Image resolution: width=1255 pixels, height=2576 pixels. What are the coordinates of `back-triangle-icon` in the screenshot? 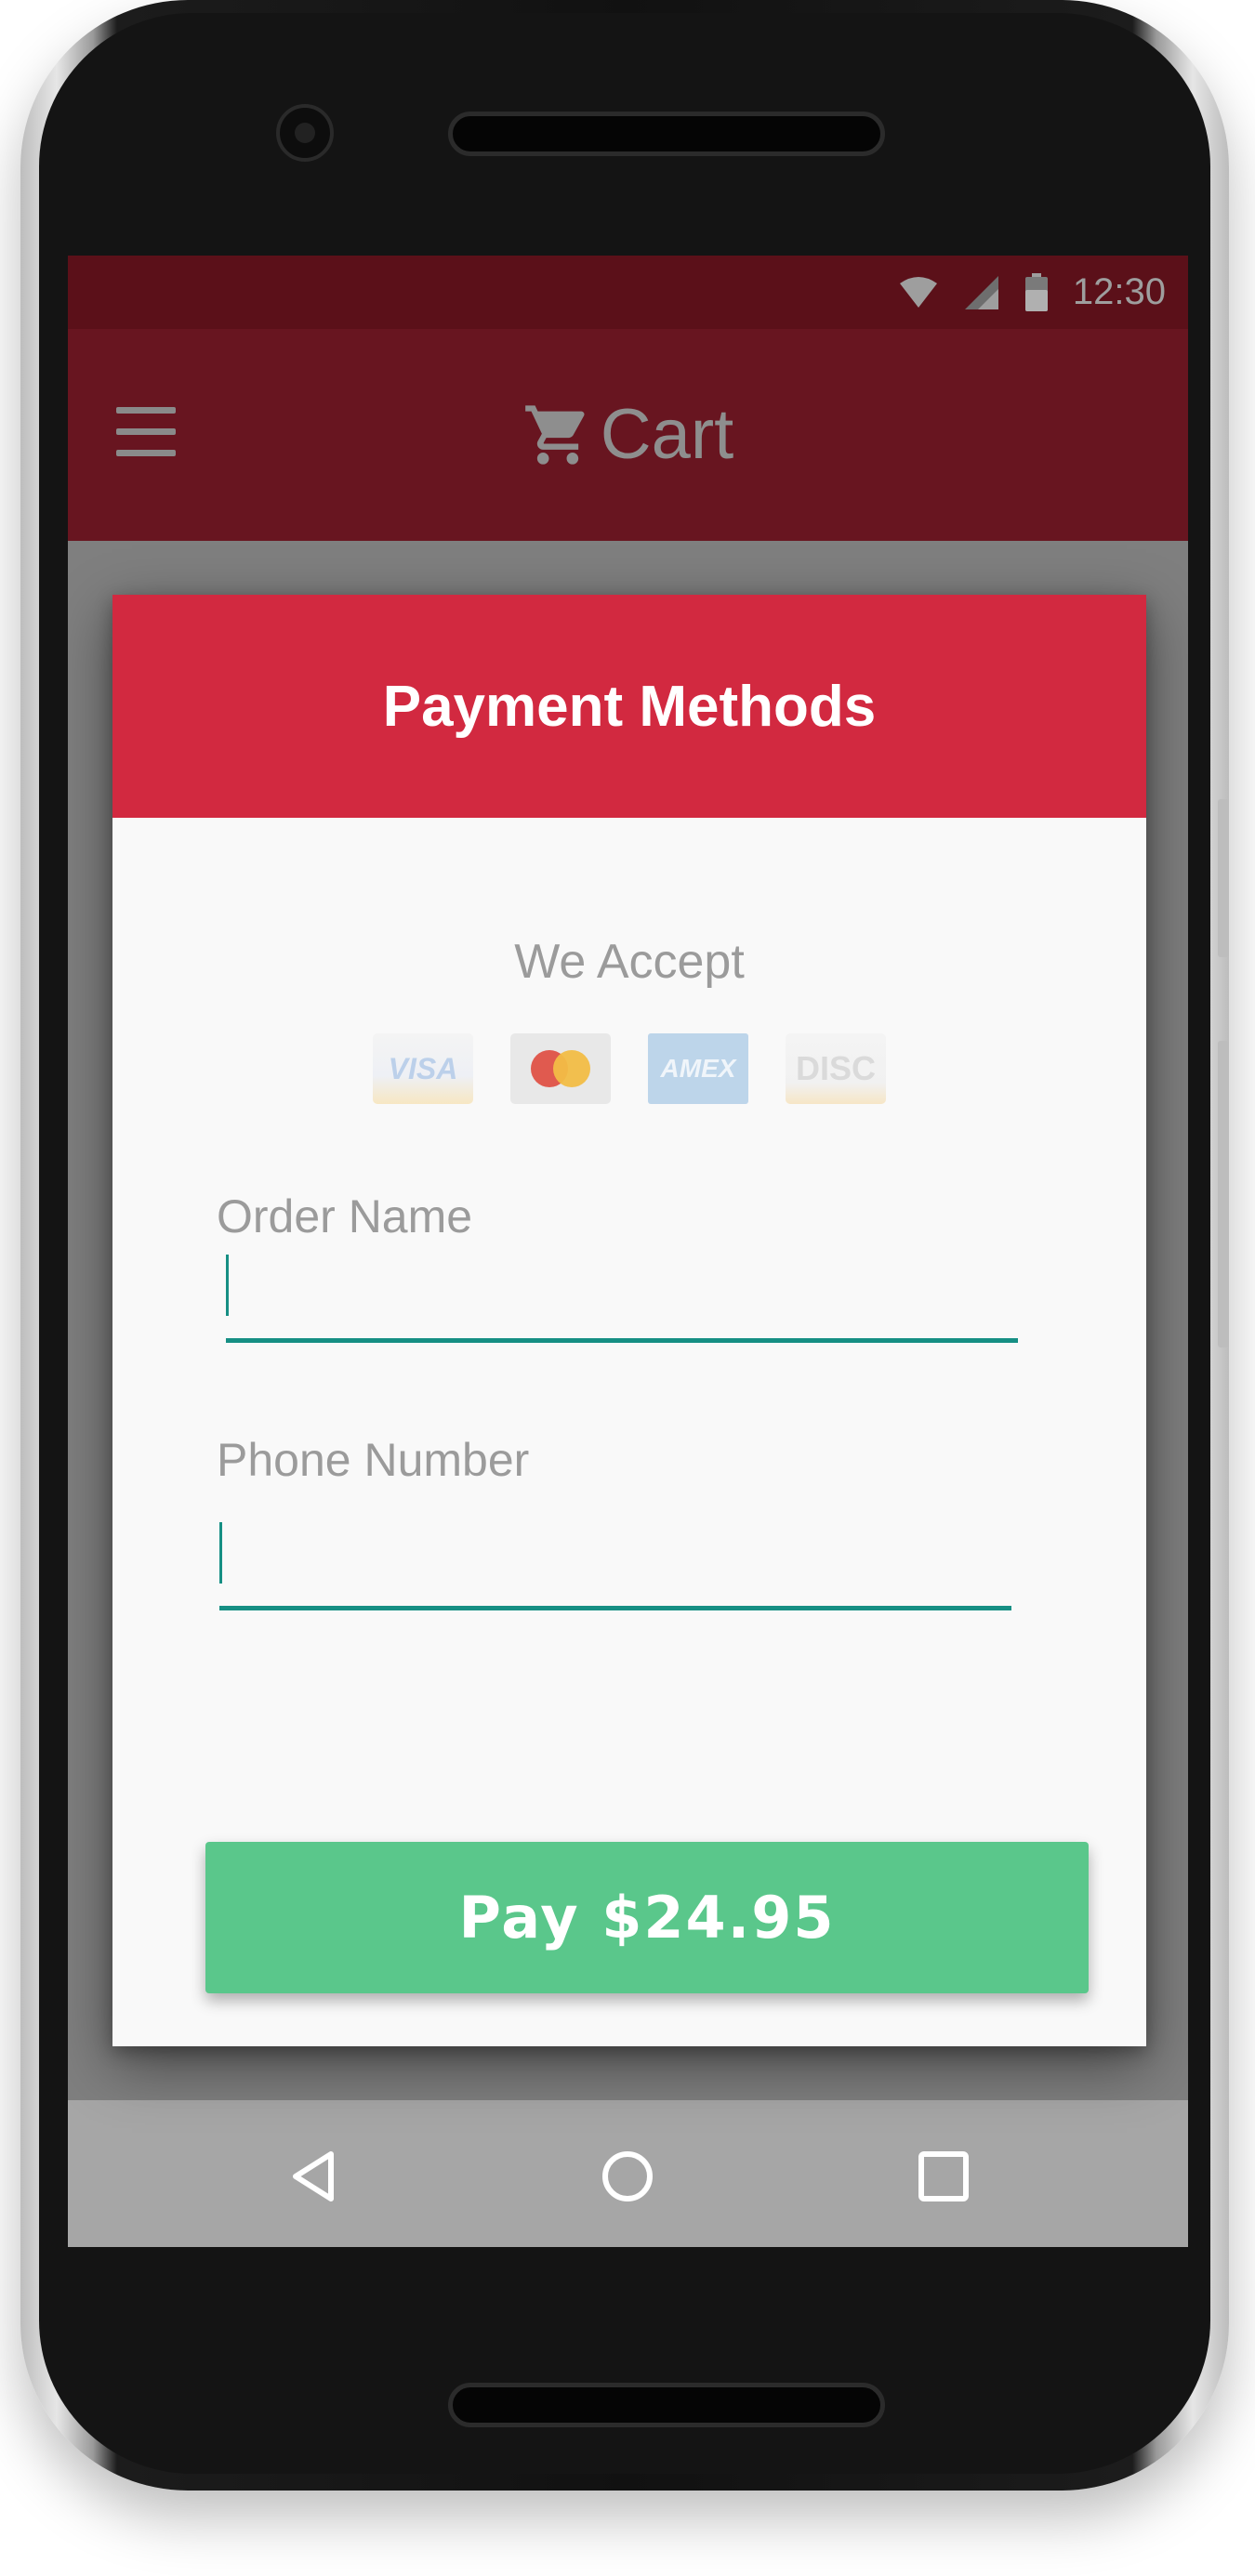 It's located at (314, 2176).